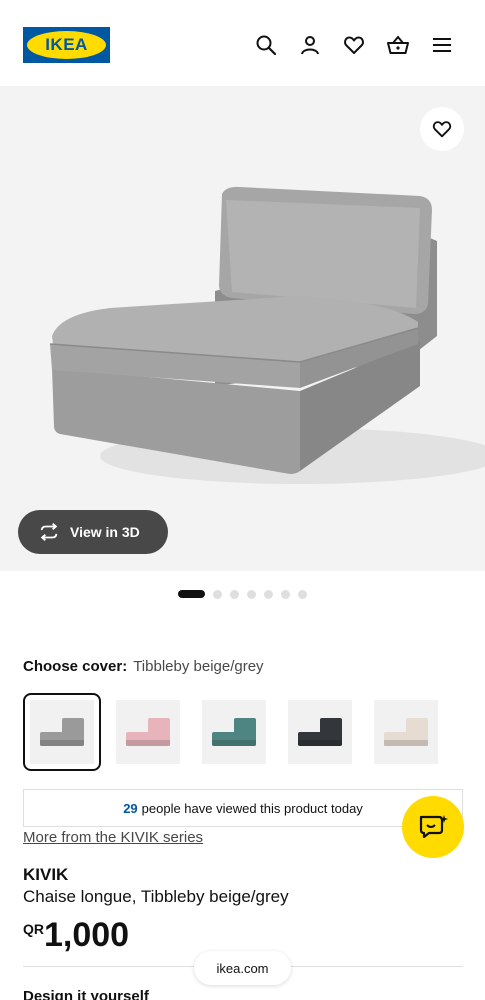  I want to click on browser-url-pill: ikea.com, so click(242, 968).